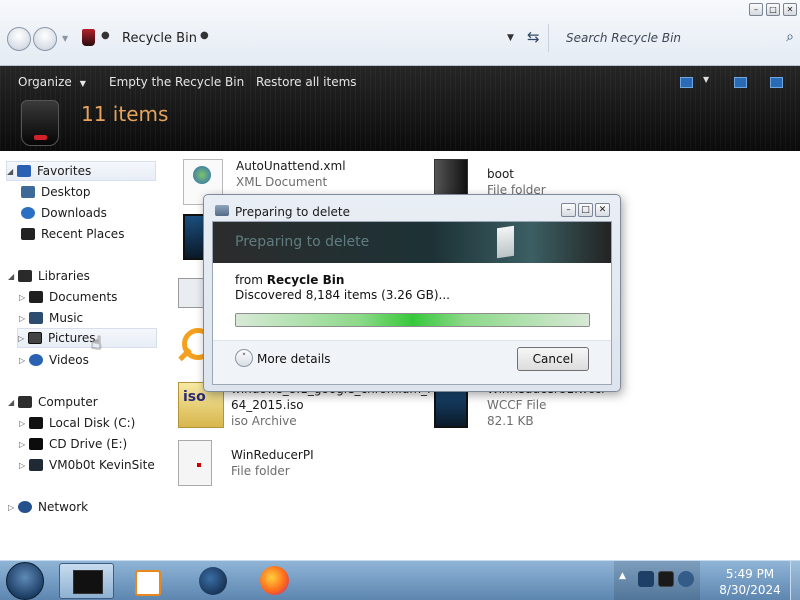 The width and height of the screenshot is (800, 600). I want to click on help-icon, so click(776, 82).